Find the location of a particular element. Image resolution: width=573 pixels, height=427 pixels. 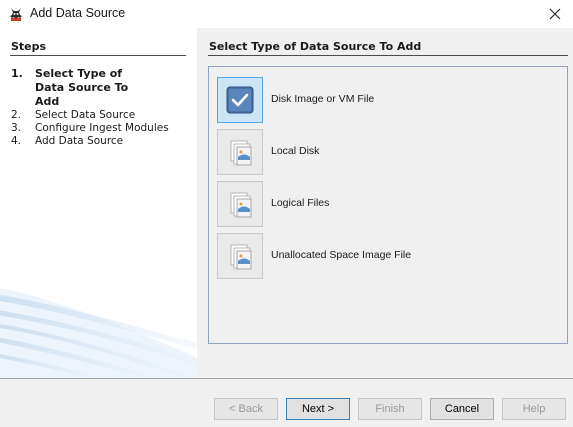

step-4: 4. Add Data Source is located at coordinates (101, 141).